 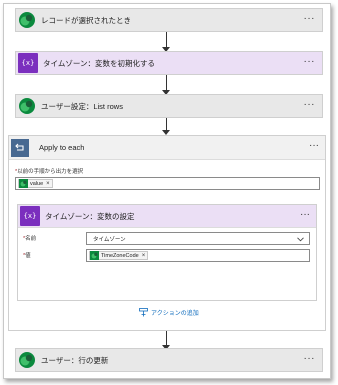 What do you see at coordinates (167, 183) in the screenshot?
I see `select-output-field: value ×` at bounding box center [167, 183].